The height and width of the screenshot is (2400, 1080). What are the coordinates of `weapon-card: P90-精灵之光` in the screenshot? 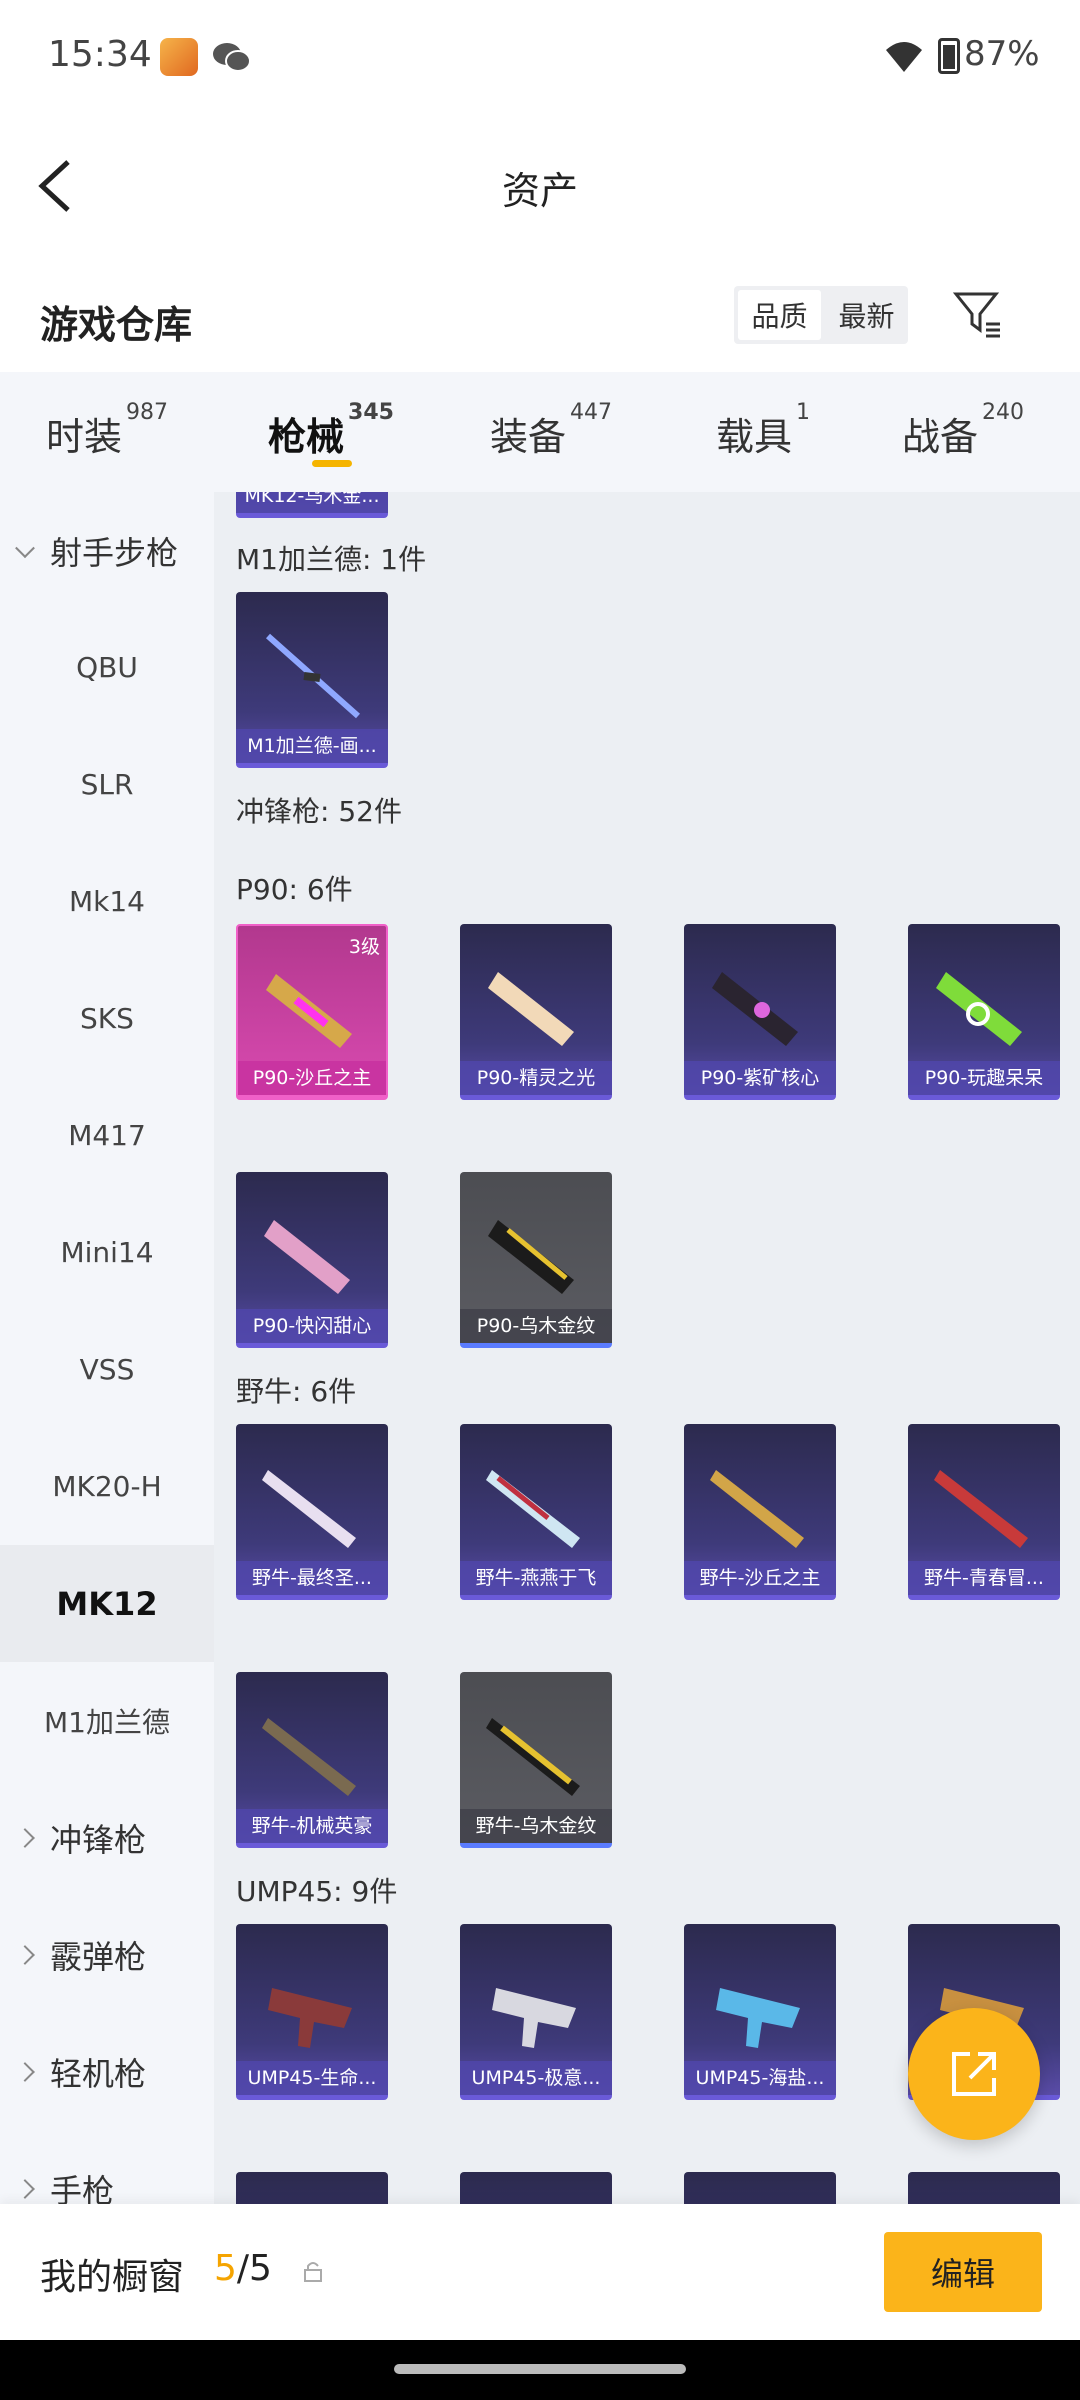 It's located at (536, 1012).